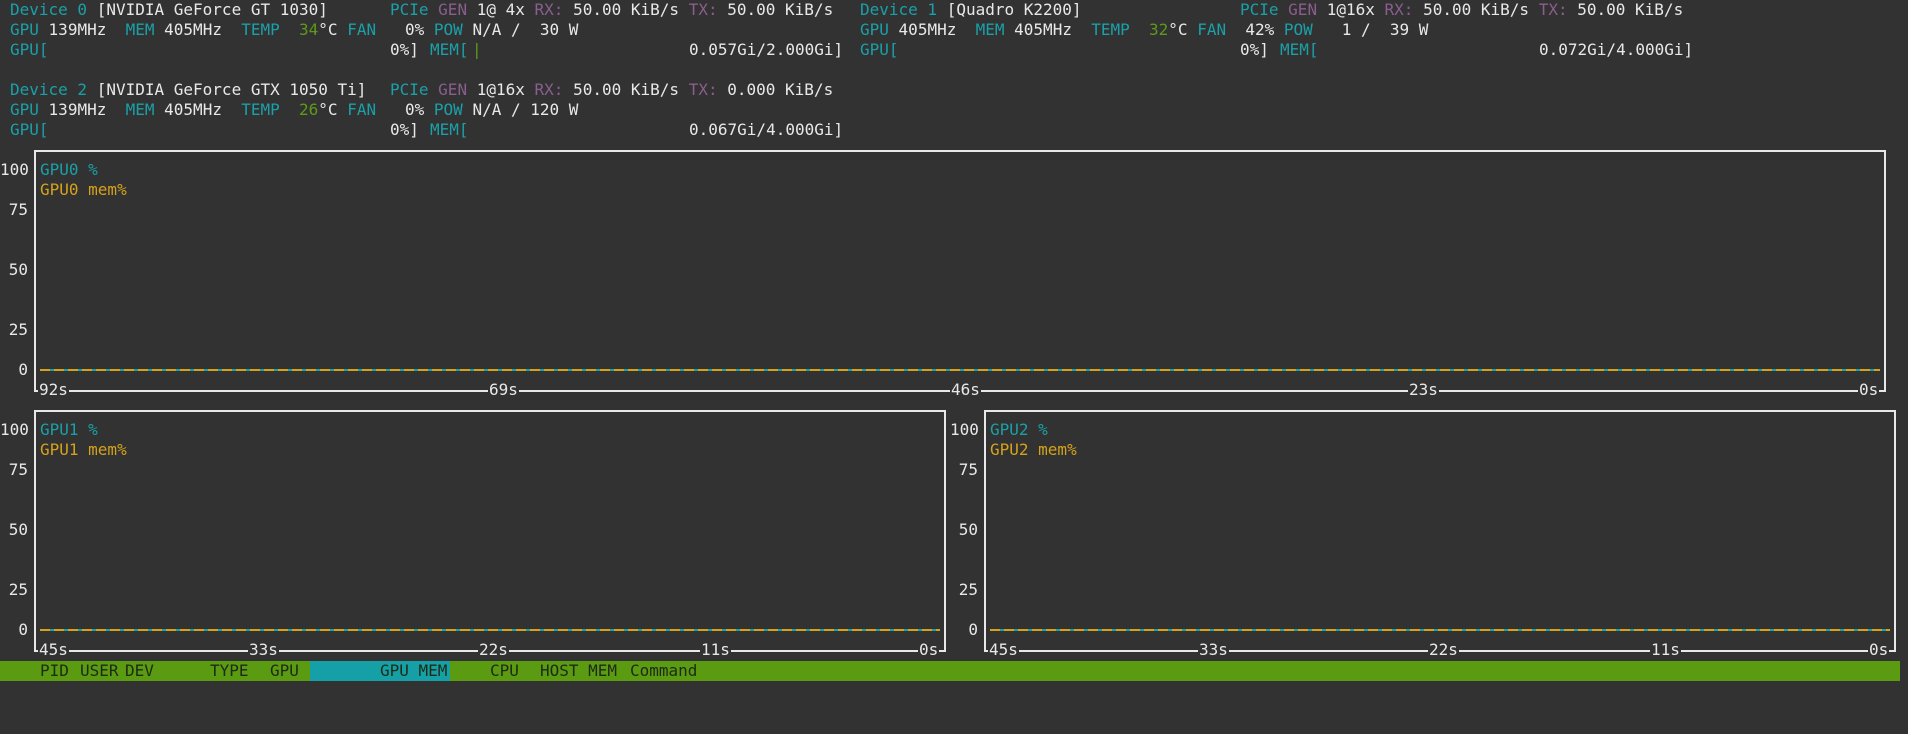  I want to click on device-2-temp: 26, so click(309, 109).